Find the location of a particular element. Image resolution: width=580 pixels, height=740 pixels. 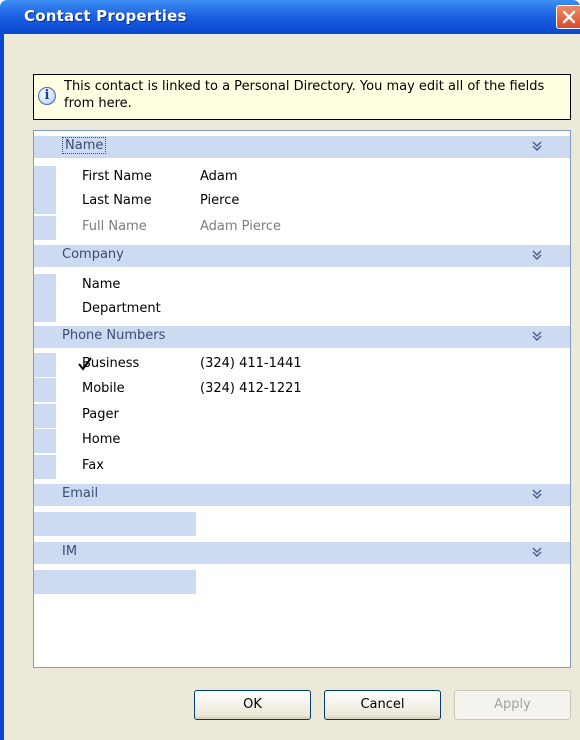

row-last-name: Last Name Pierce is located at coordinates (302, 202).